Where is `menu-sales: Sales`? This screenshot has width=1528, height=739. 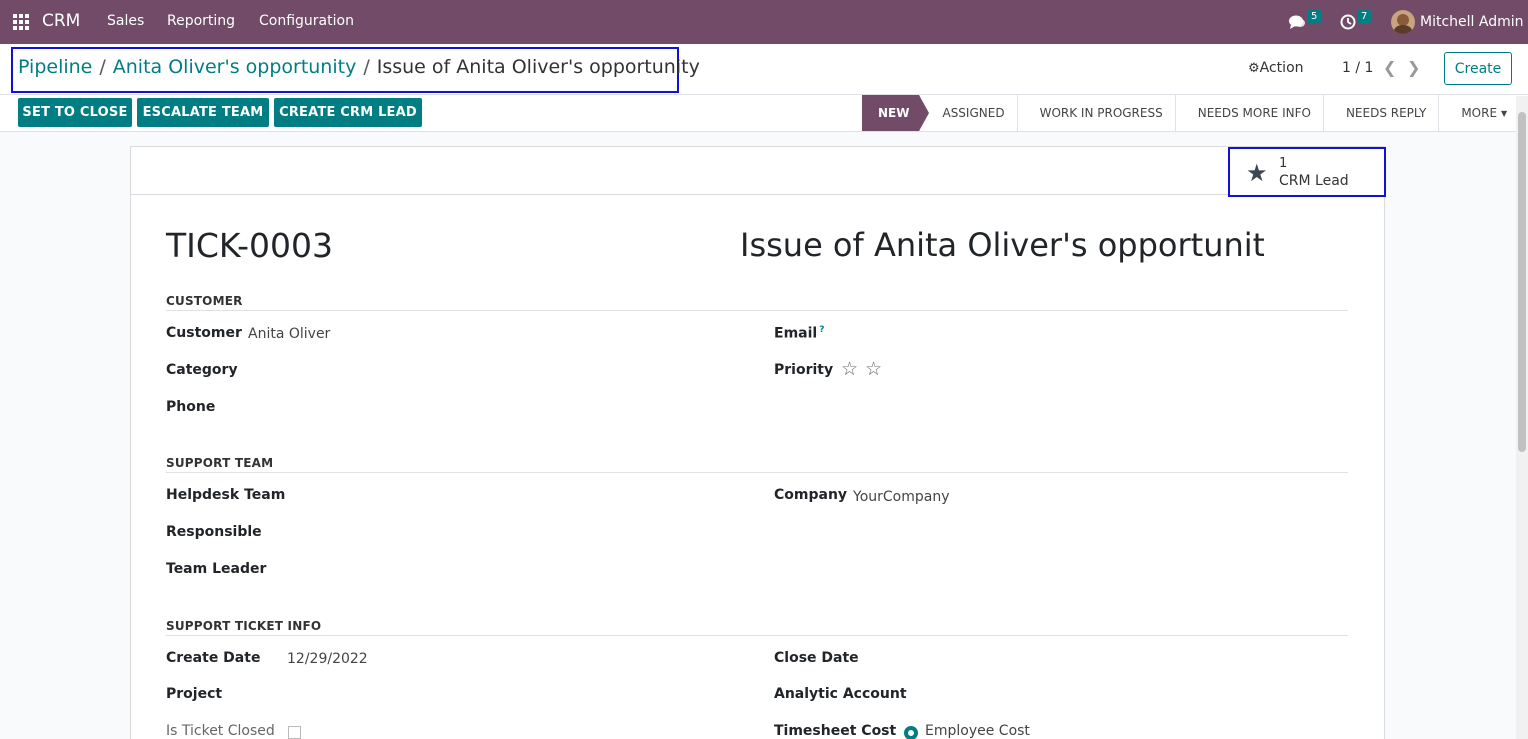
menu-sales: Sales is located at coordinates (125, 21).